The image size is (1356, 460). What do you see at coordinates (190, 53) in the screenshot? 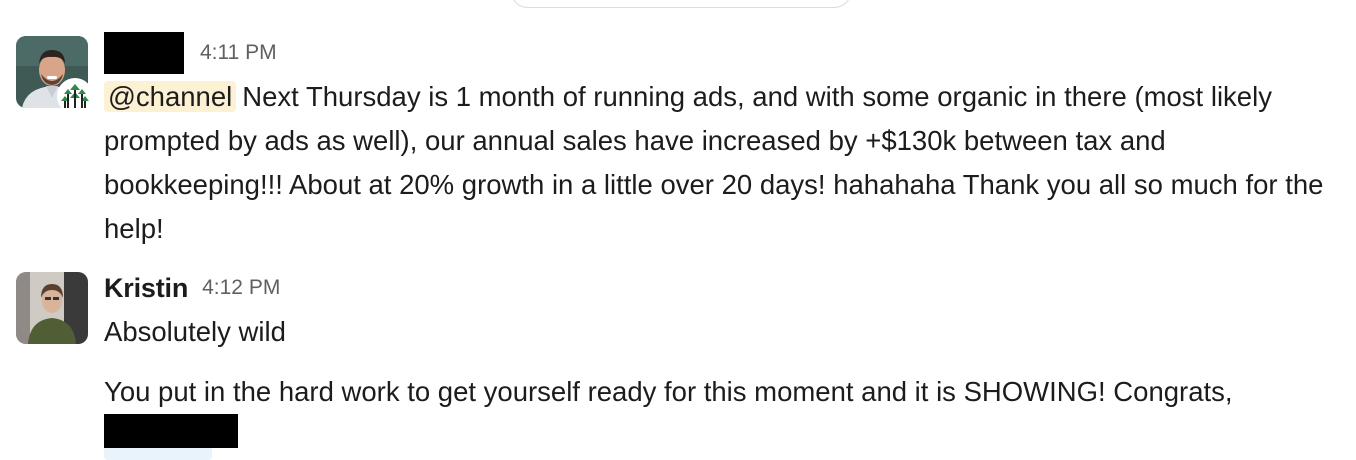
I see `message-header: 4:11 PM` at bounding box center [190, 53].